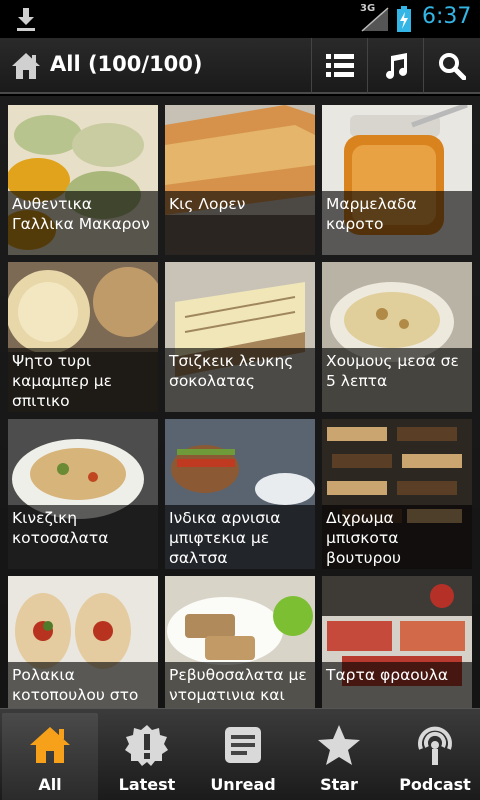 This screenshot has height=800, width=480. Describe the element at coordinates (435, 784) in the screenshot. I see `tab-label: Podcast` at that location.